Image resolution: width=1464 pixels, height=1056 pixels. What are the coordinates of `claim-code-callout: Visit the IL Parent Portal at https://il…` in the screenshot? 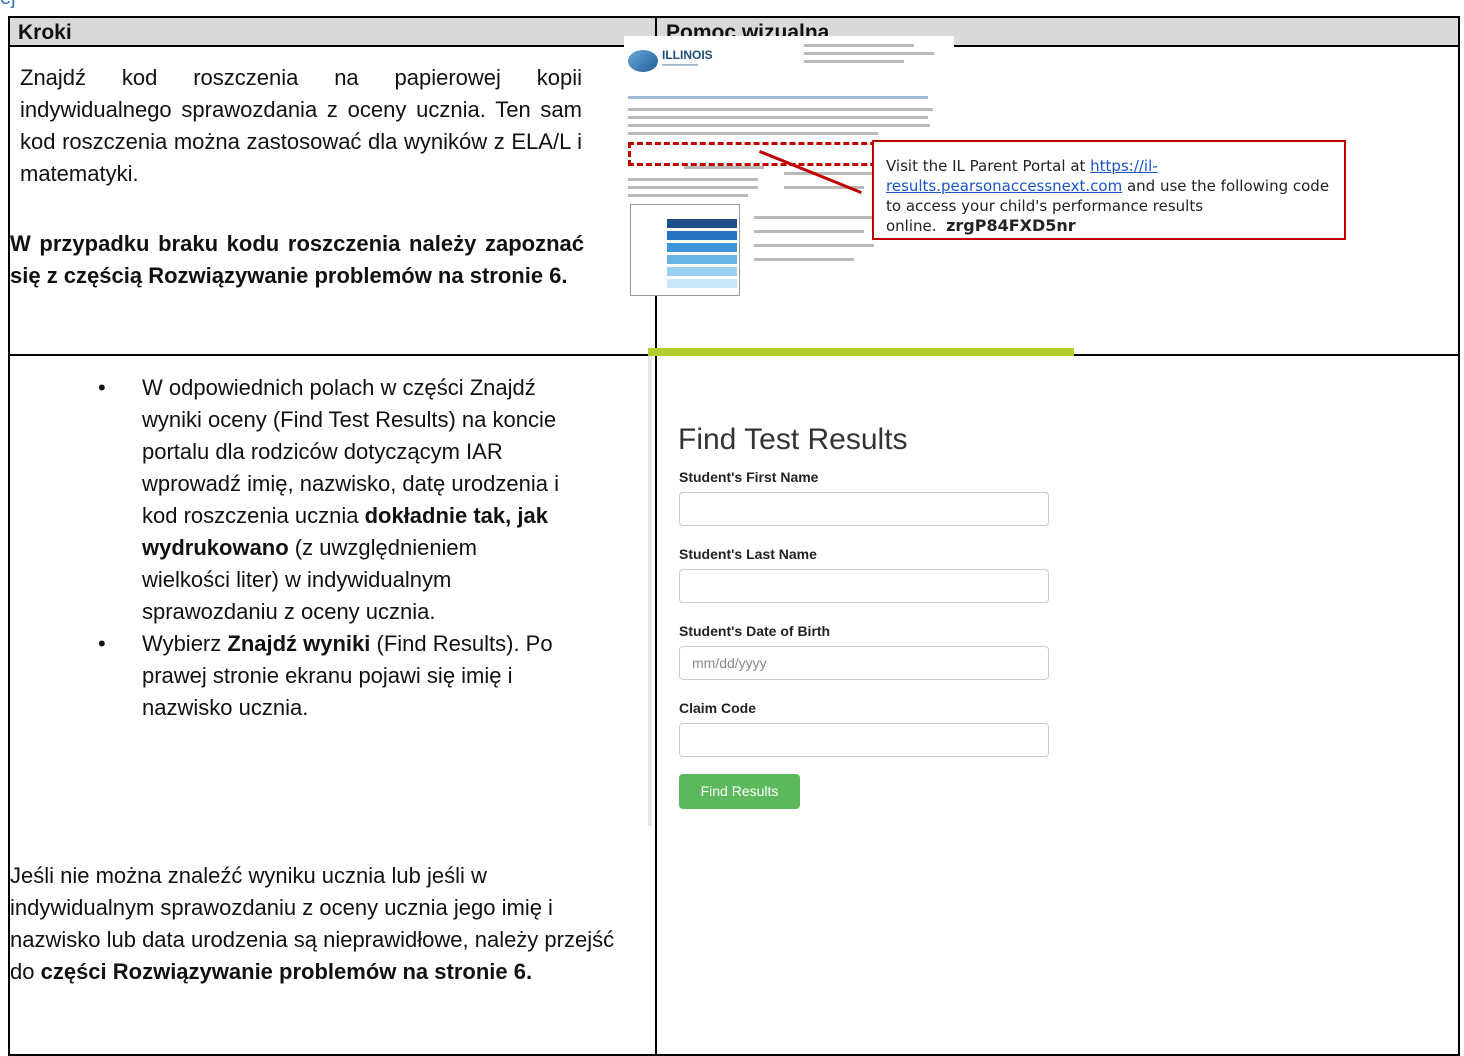 It's located at (1109, 190).